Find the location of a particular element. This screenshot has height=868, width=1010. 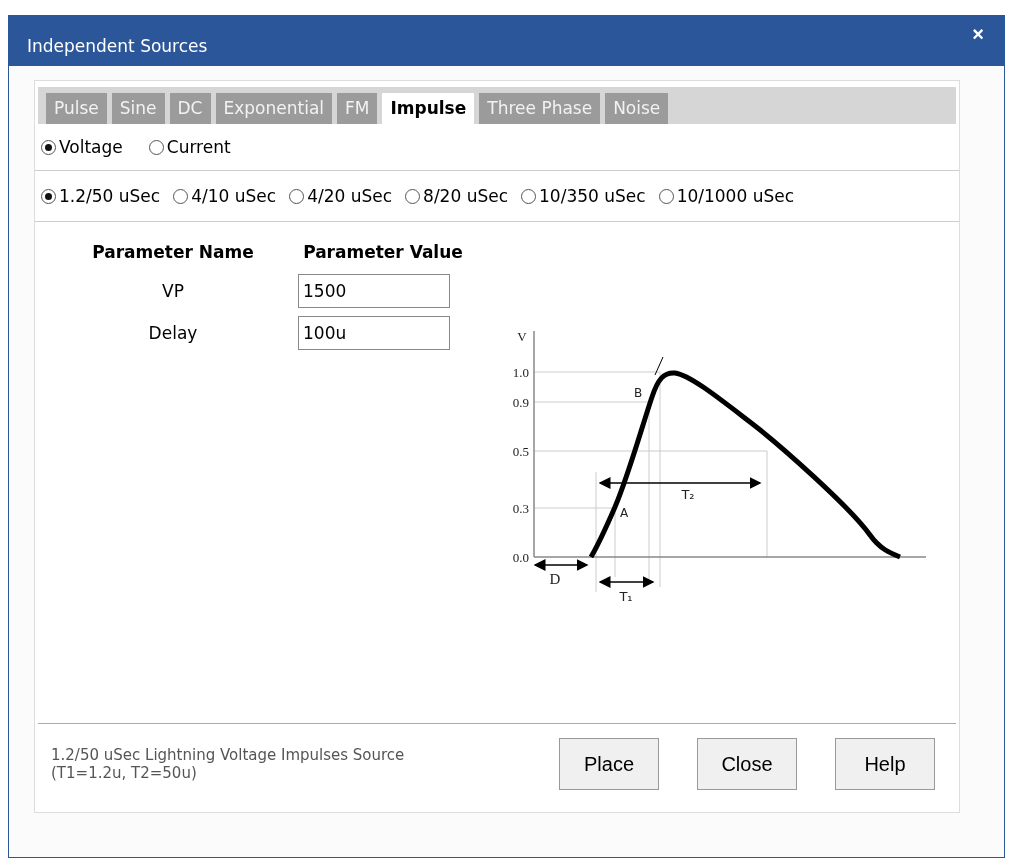

description-text: (T1=1.2u, T2=50u) is located at coordinates (124, 773).